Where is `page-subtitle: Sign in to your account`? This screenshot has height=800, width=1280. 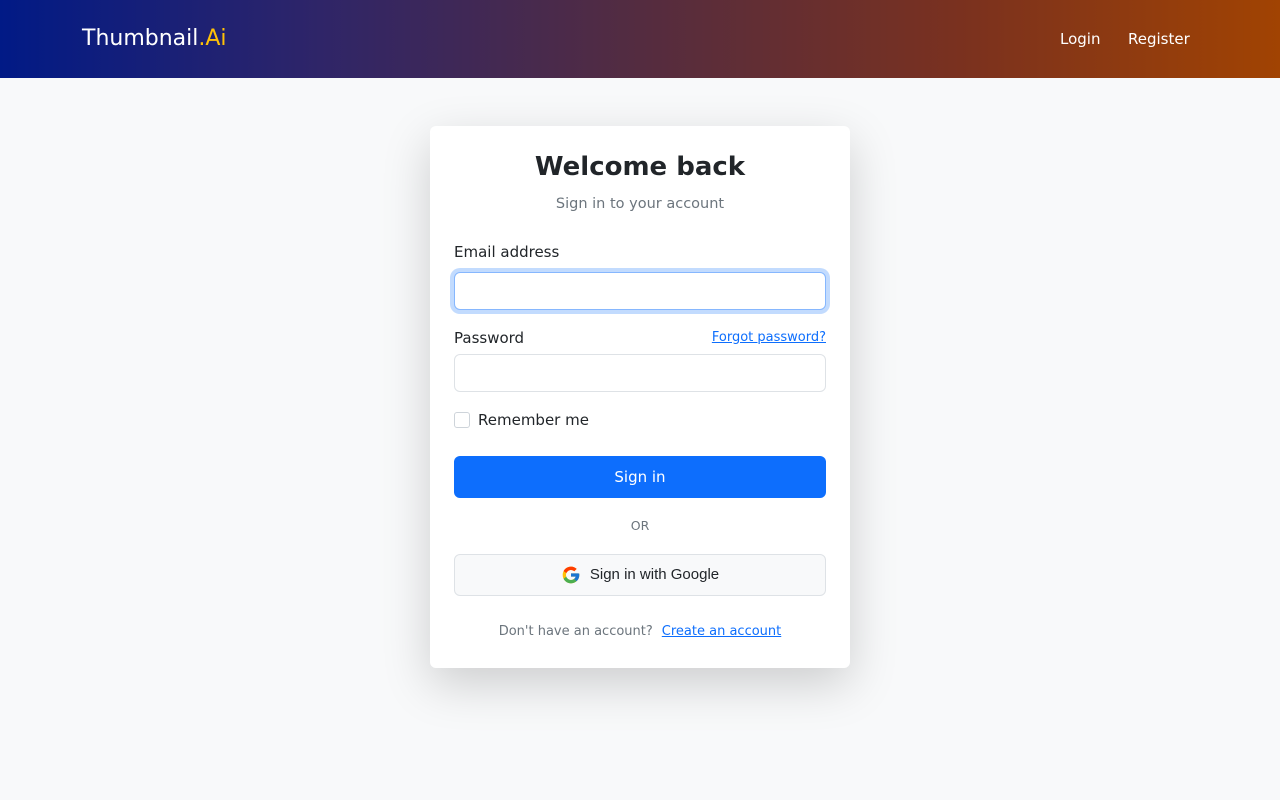
page-subtitle: Sign in to your account is located at coordinates (640, 204).